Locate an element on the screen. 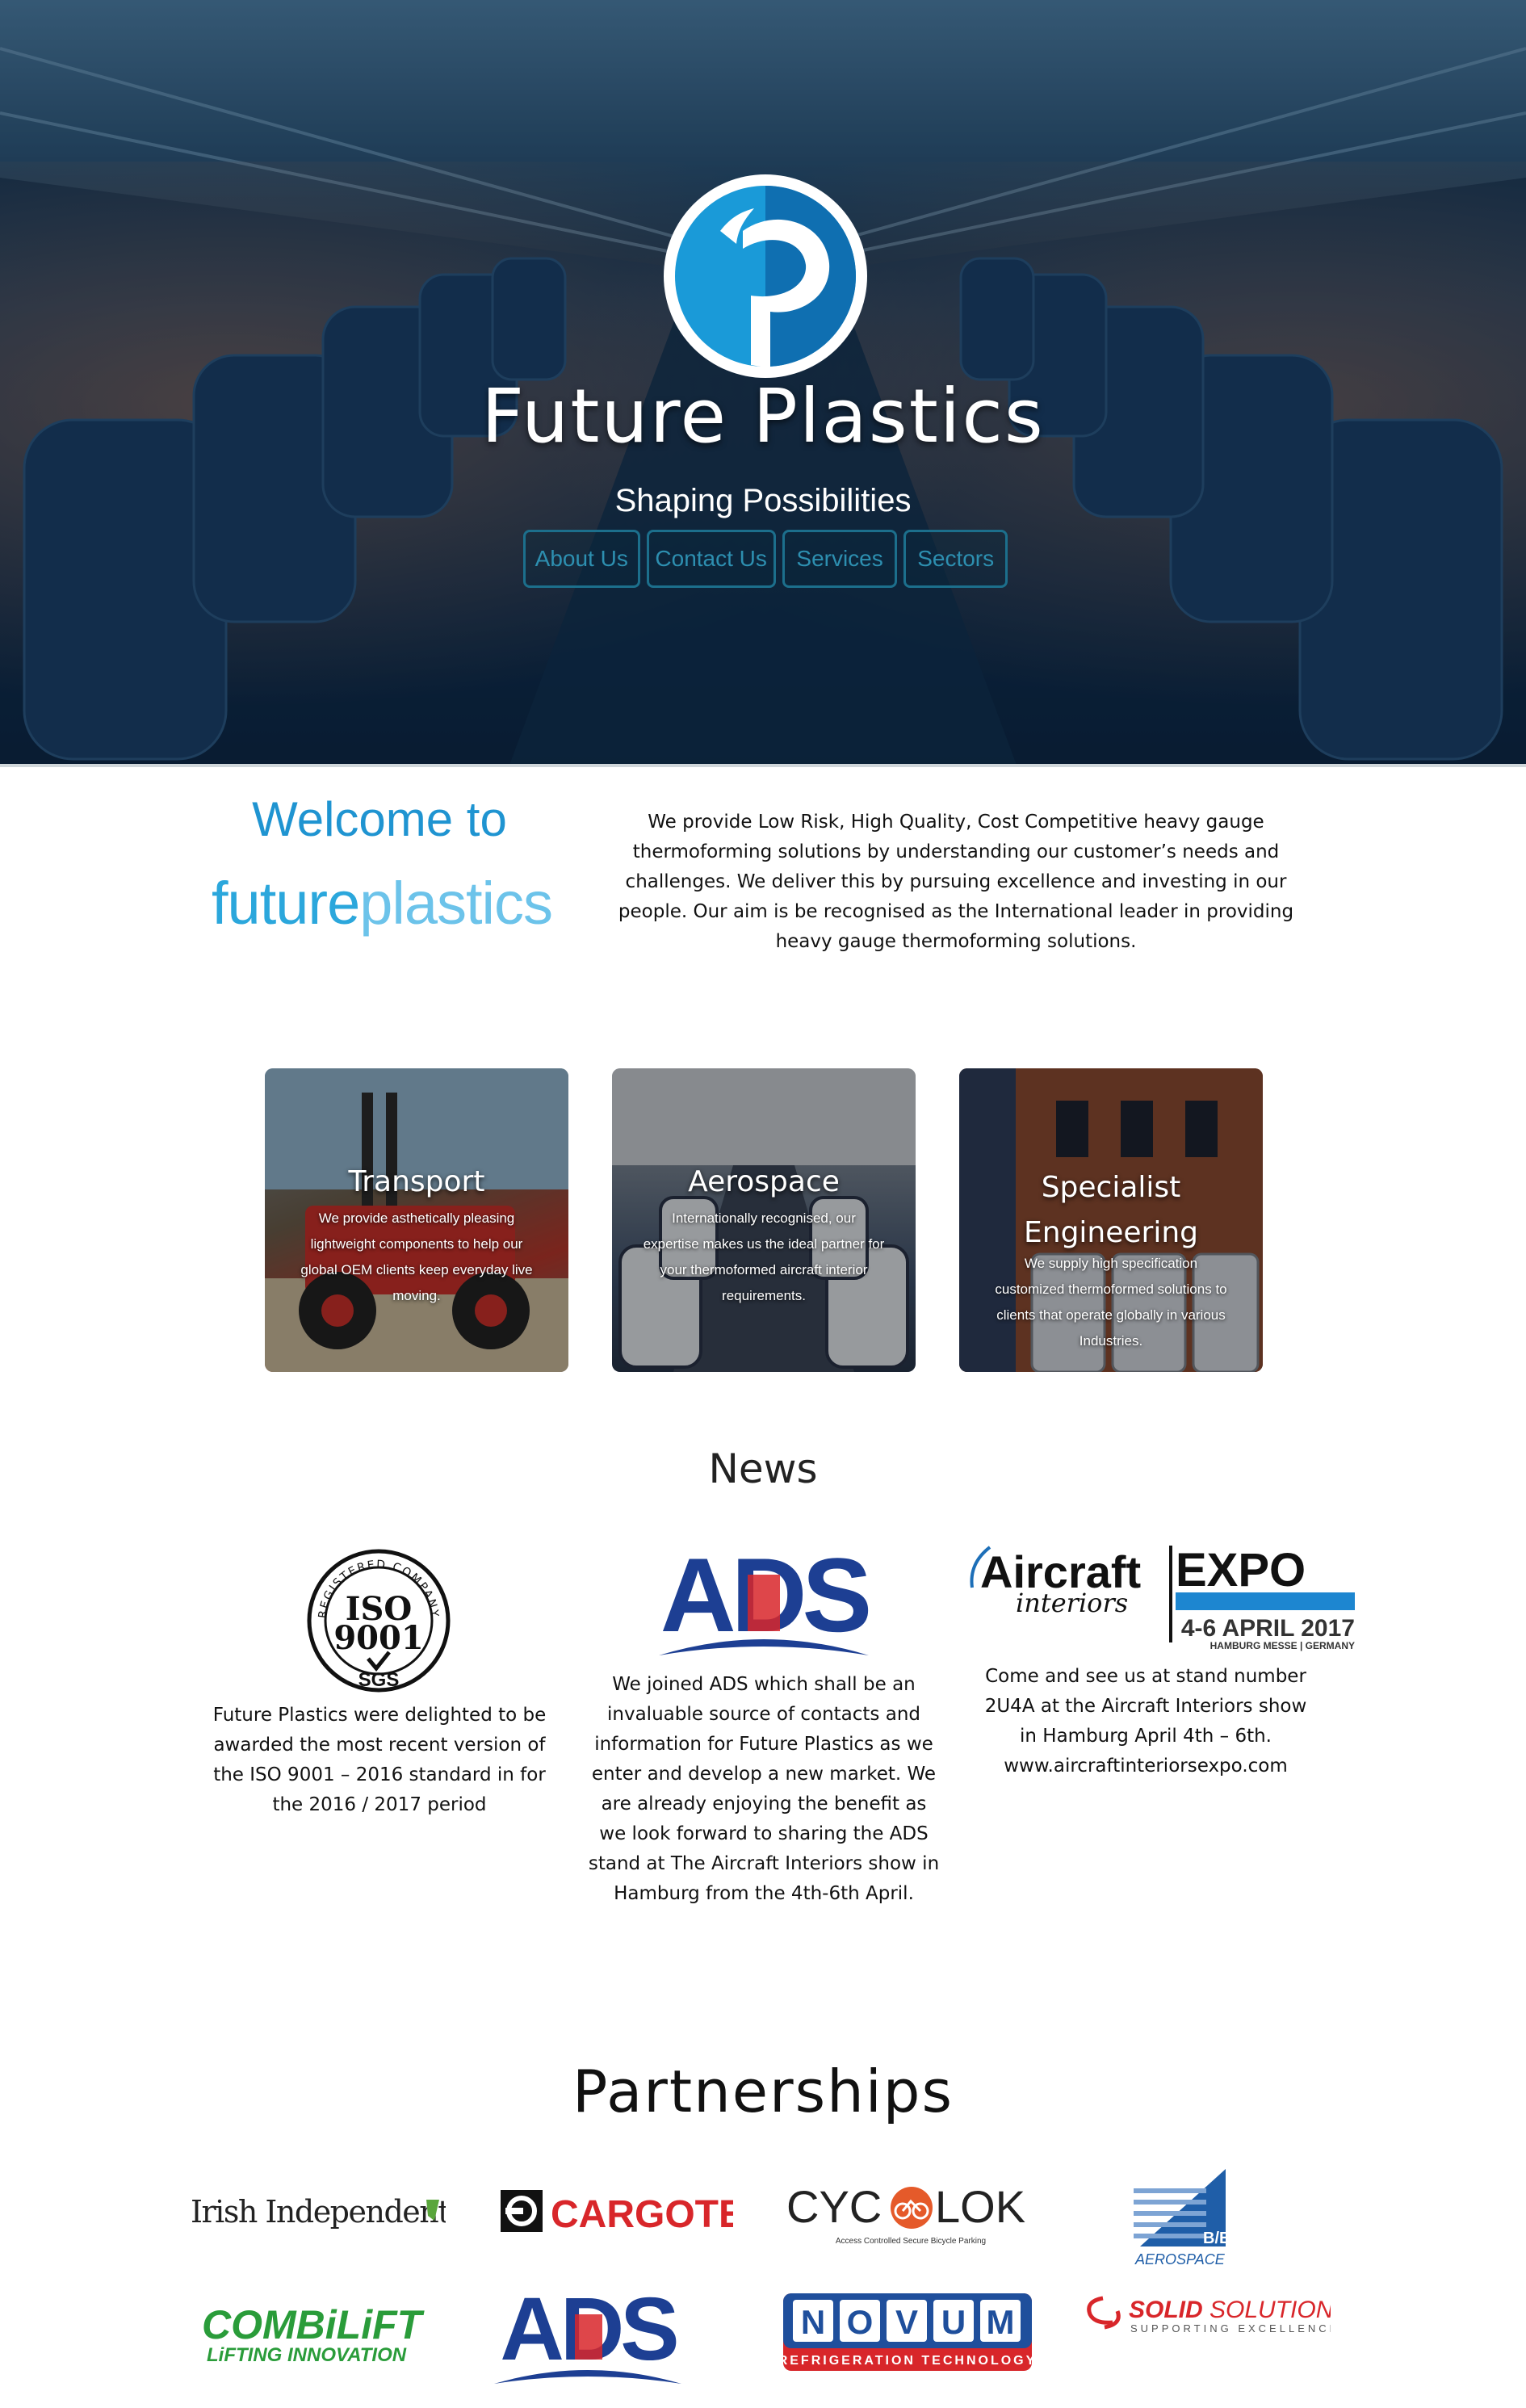  iso-9001-sgs-logo: REGISTERED COMPANY ISO 9001 SGS is located at coordinates (378, 1620).